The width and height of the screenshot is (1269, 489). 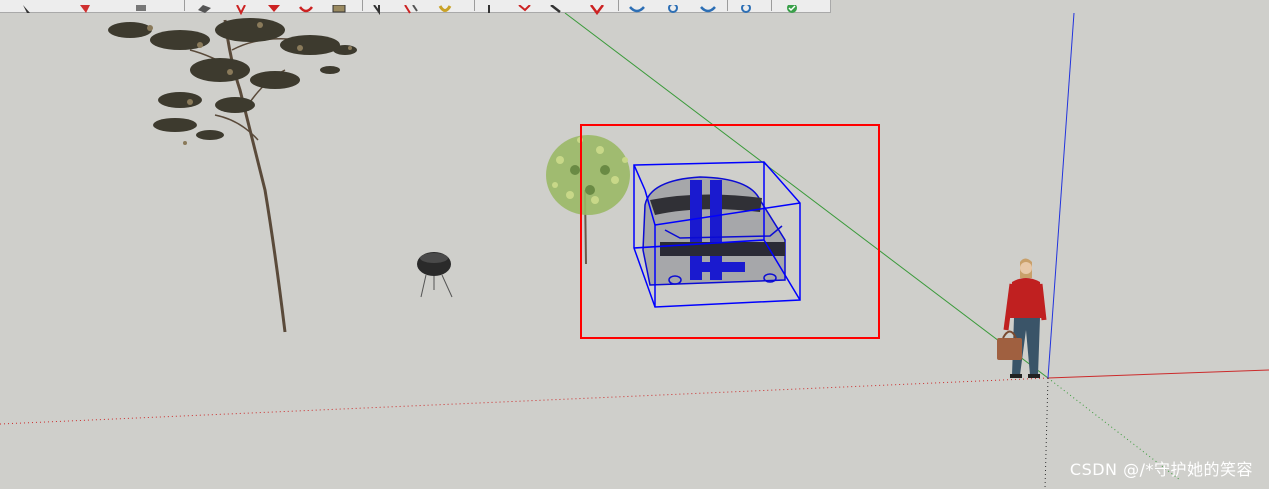 I want to click on person-model, so click(x=1022, y=318).